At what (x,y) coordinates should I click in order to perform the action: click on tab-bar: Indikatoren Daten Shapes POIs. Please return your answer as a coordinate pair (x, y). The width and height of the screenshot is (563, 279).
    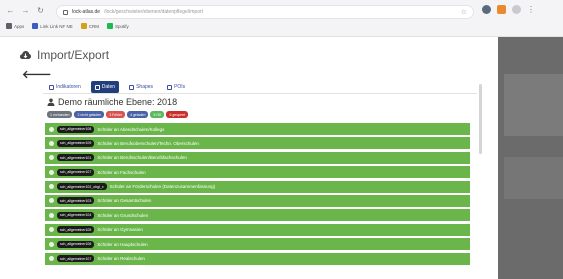
    Looking at the image, I should click on (117, 87).